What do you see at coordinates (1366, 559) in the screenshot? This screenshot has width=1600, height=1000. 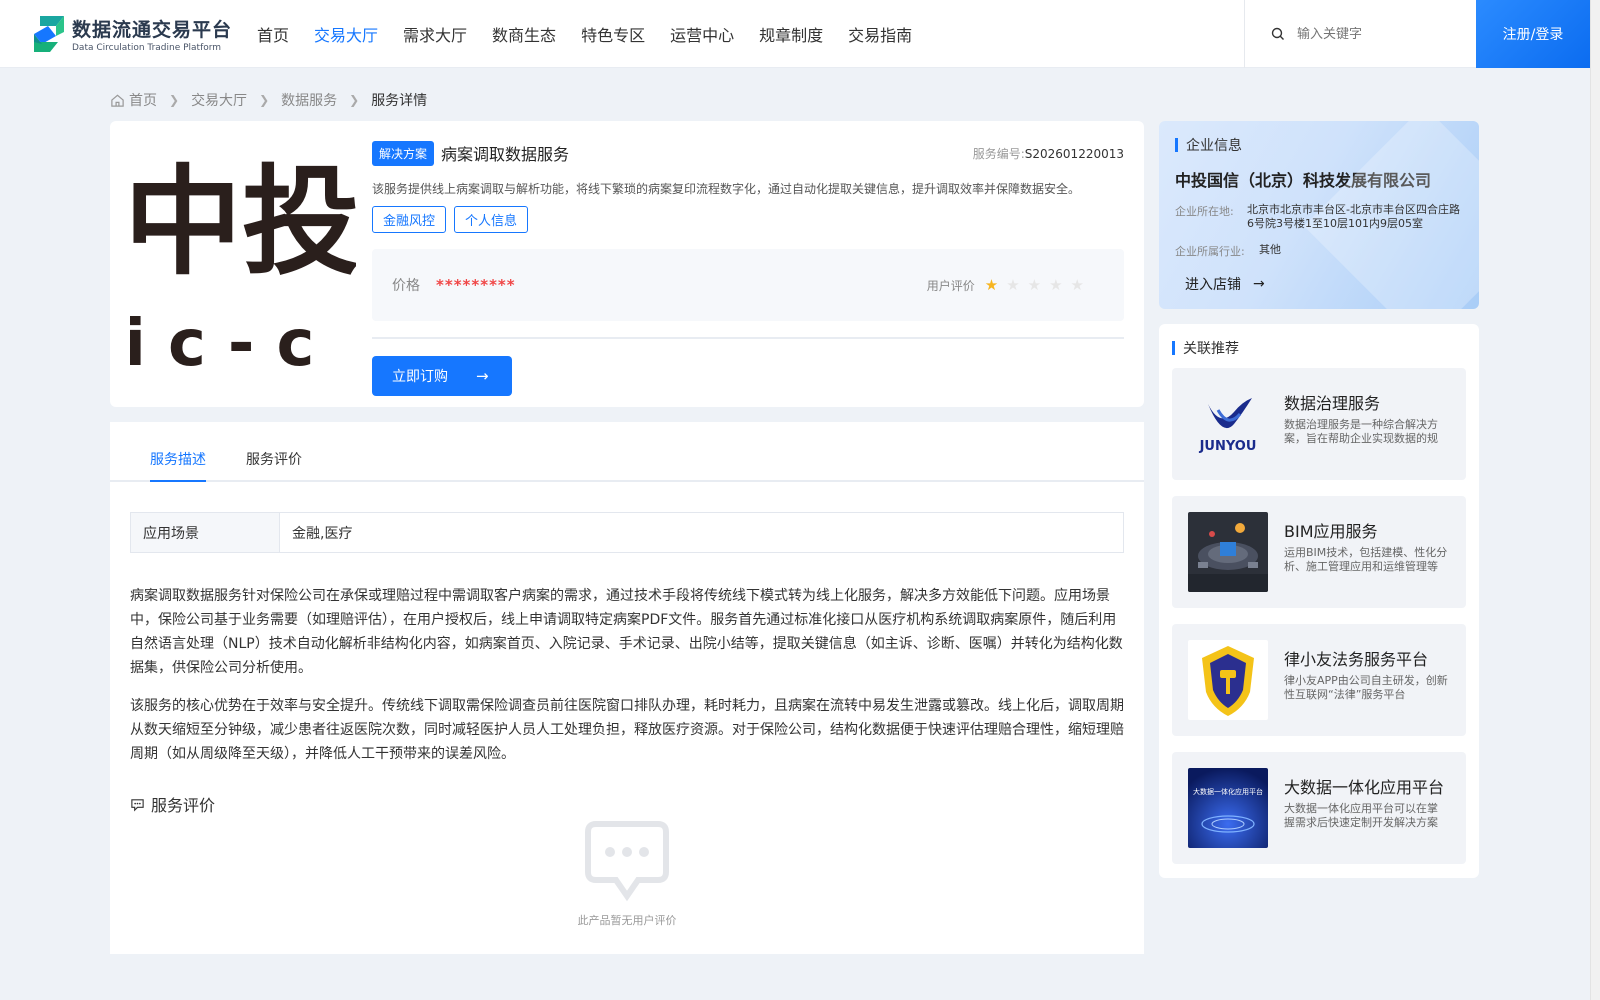 I see `recommend-item-desc: 运用BIM技术，包括建模、性化分析、施工管理应用和运维管理等服务` at bounding box center [1366, 559].